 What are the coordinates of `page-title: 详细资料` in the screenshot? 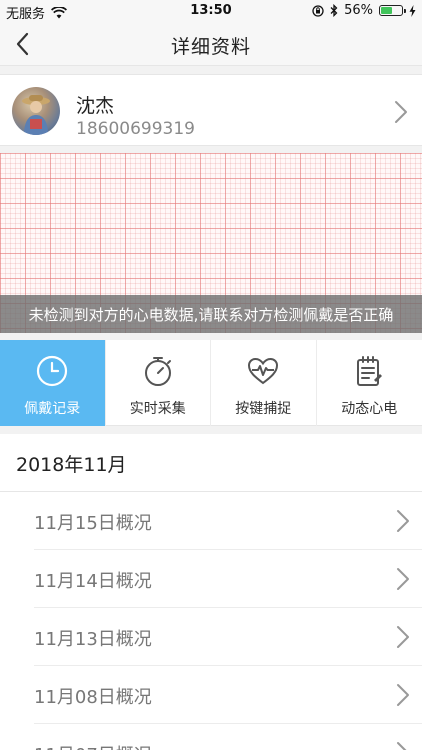 It's located at (210, 47).